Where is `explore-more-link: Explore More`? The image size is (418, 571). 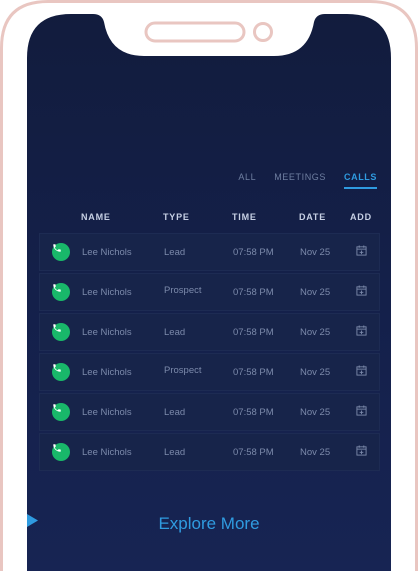 explore-more-link: Explore More is located at coordinates (209, 524).